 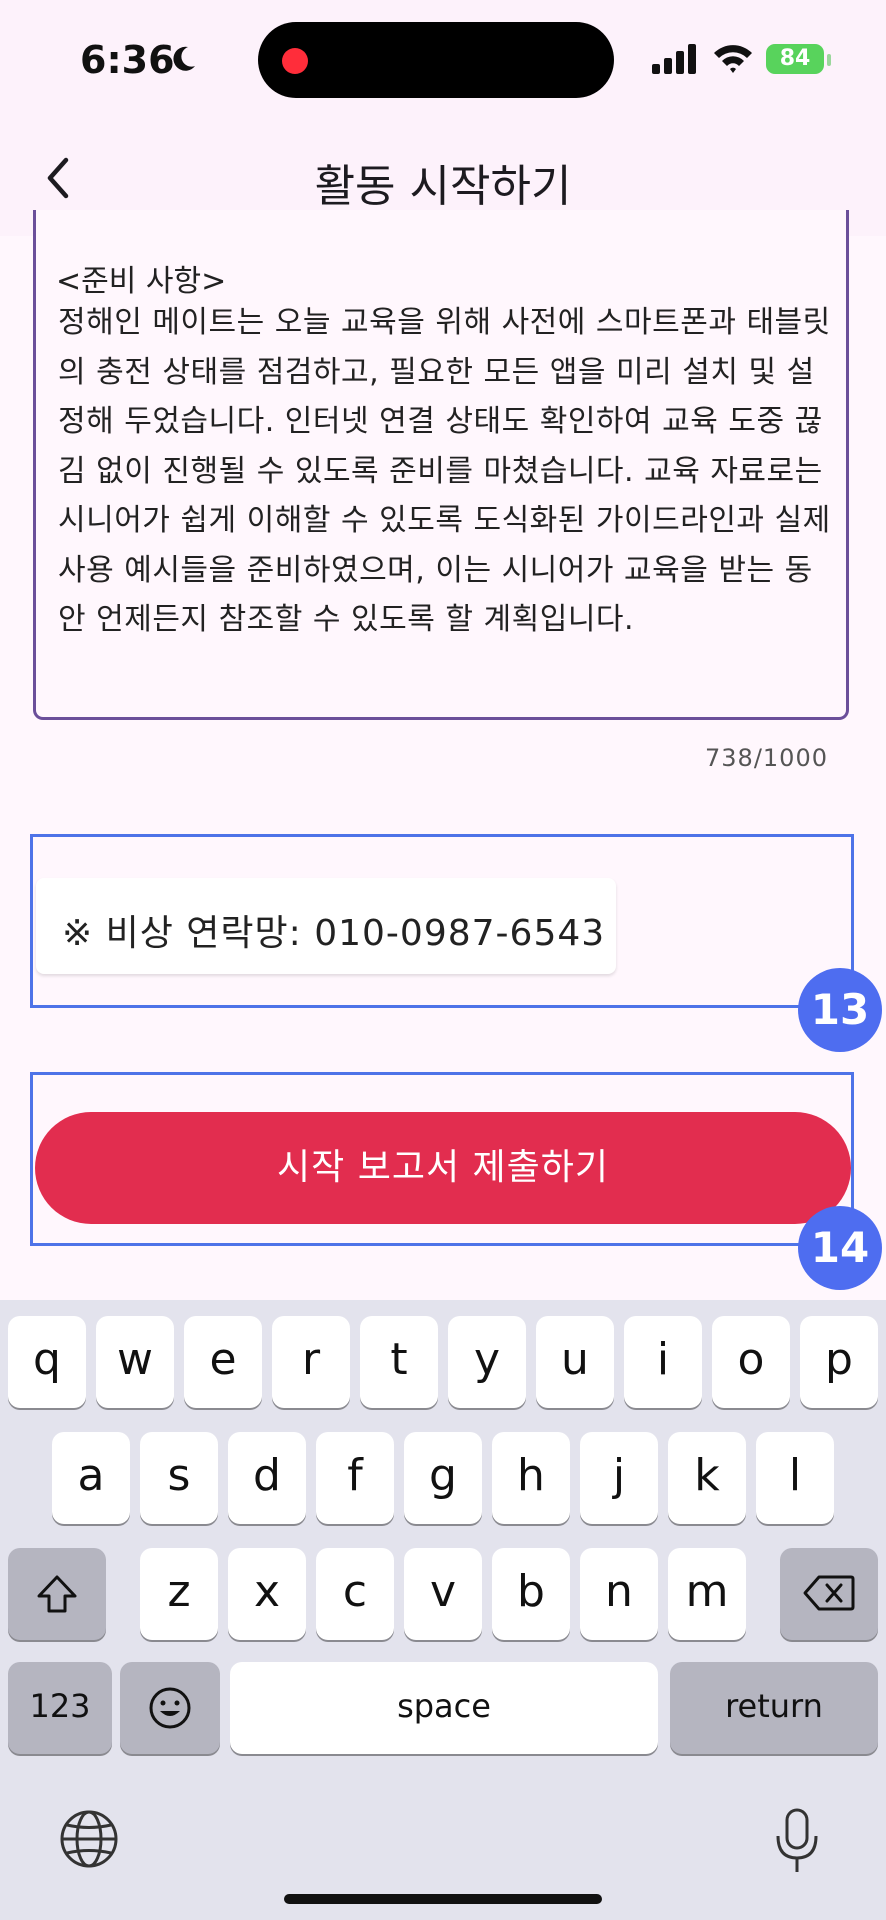 I want to click on emoji-icon, so click(x=170, y=1708).